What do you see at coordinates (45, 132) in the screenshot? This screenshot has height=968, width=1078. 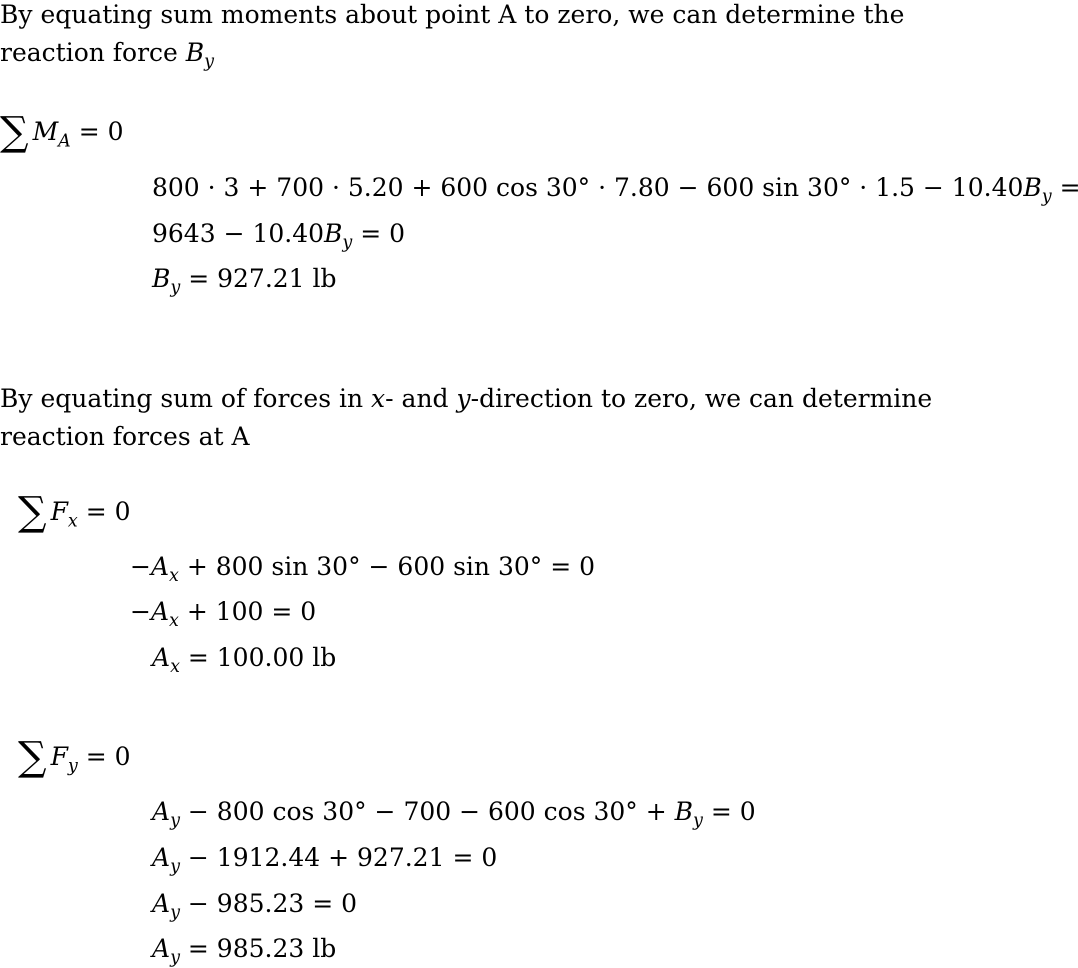 I see `math-variable: M` at bounding box center [45, 132].